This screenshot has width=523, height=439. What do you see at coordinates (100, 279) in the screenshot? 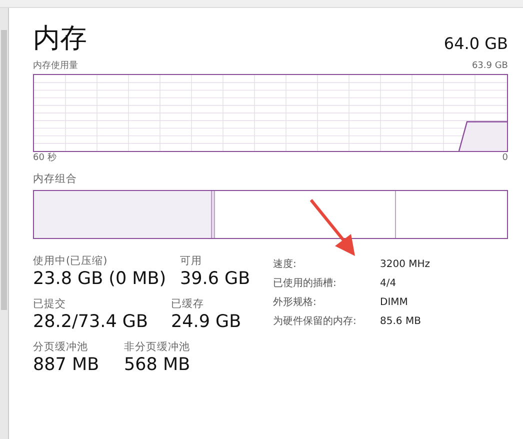
I see `stat-value: 23.8 GB (0 MB)` at bounding box center [100, 279].